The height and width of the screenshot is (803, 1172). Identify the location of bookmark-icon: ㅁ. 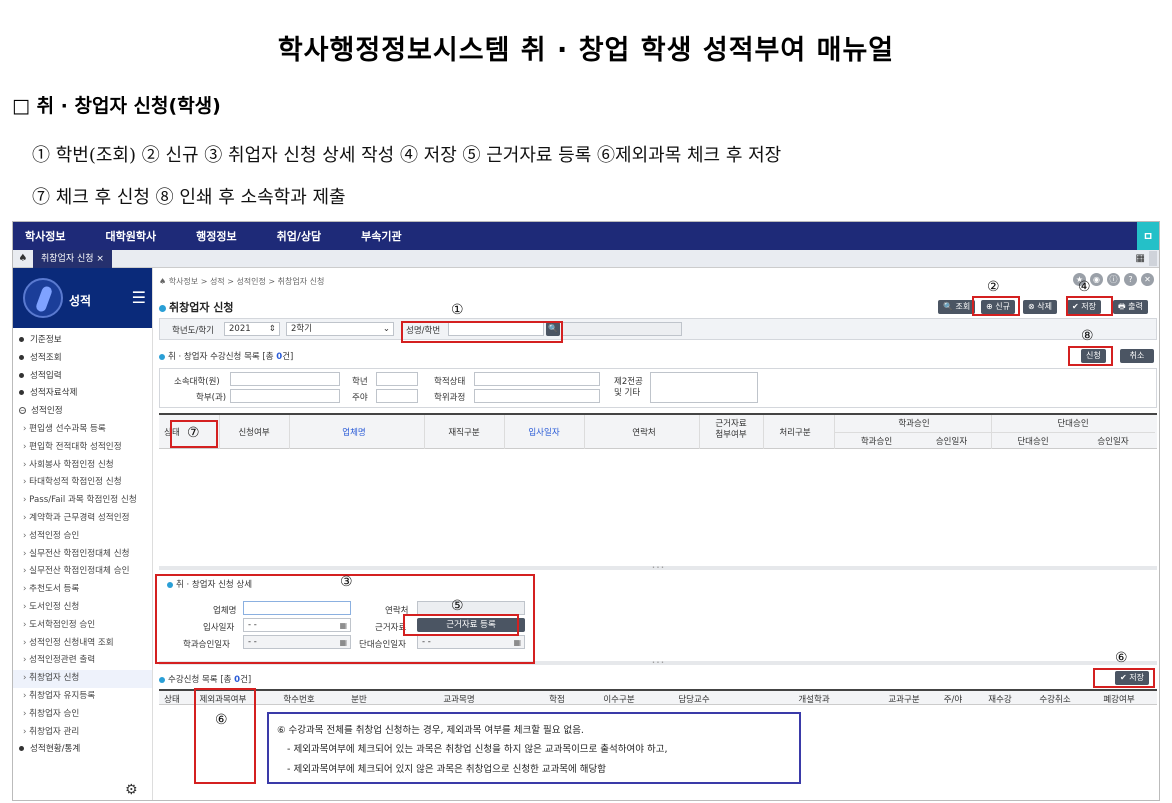
(1148, 236).